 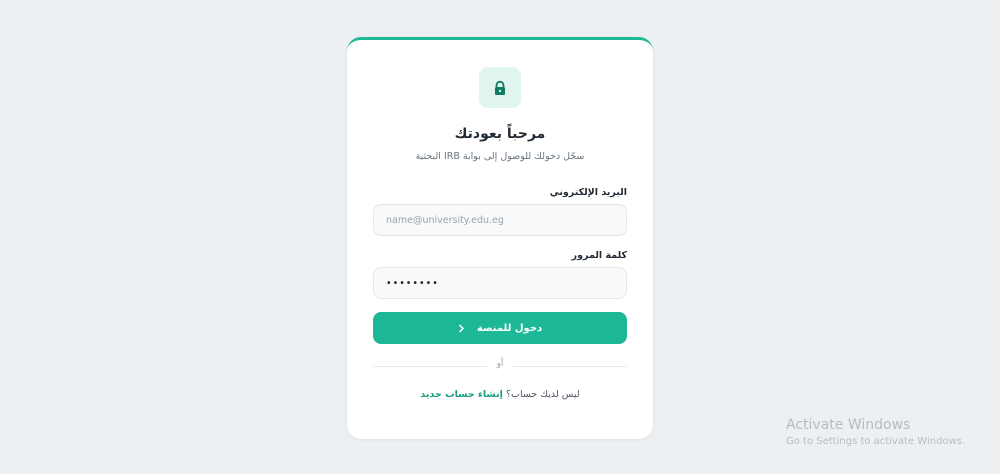 I want to click on signup-prompt: ليس لديك حساب؟ إنشاء حساب جديد, so click(x=500, y=394).